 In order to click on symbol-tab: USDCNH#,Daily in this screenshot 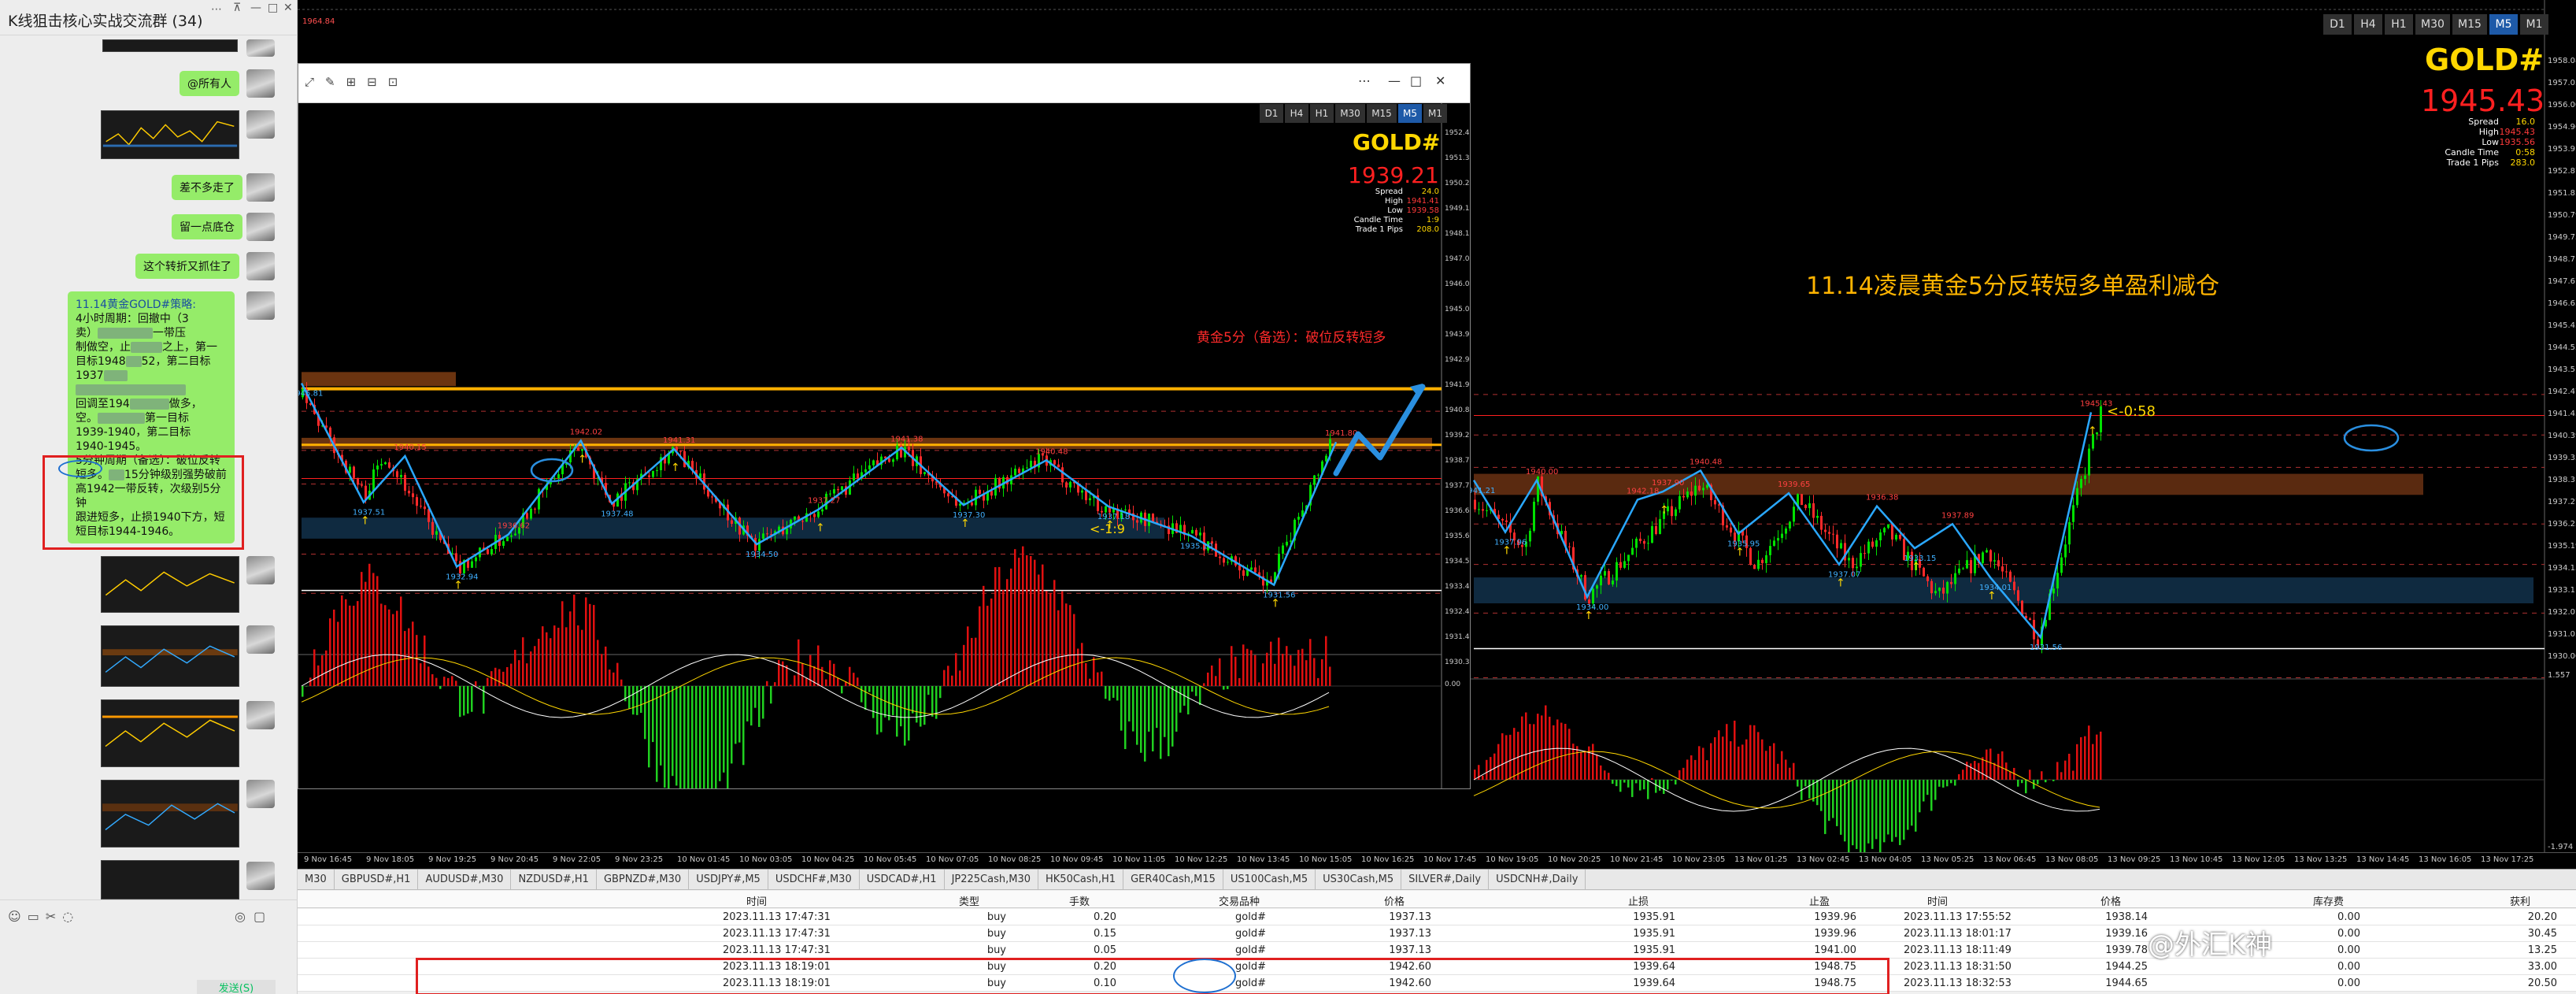, I will do `click(1537, 879)`.